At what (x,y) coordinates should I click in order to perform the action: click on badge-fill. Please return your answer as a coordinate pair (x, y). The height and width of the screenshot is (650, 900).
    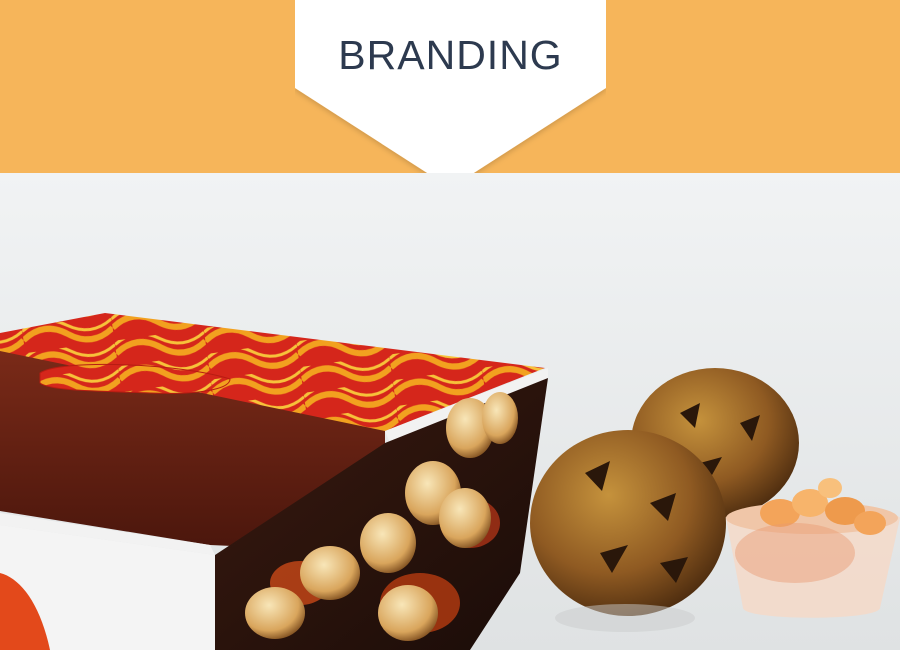
    Looking at the image, I should click on (450, 94).